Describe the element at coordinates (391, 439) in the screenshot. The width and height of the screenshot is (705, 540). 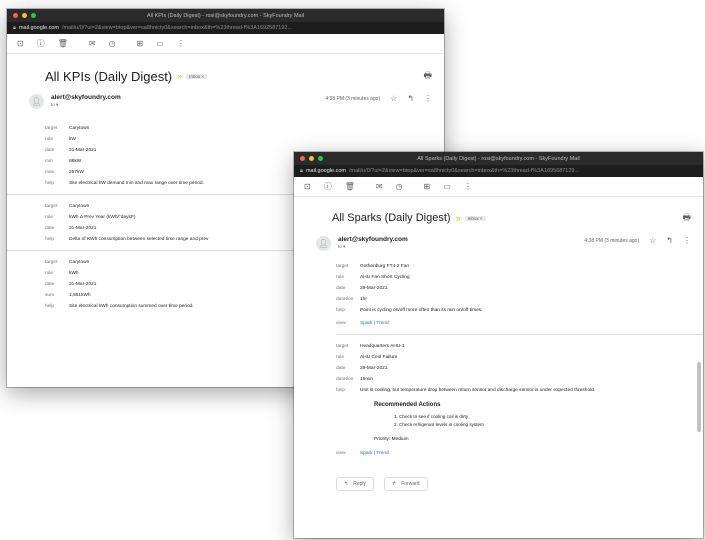
I see `priority-text: Priority: Medium` at that location.